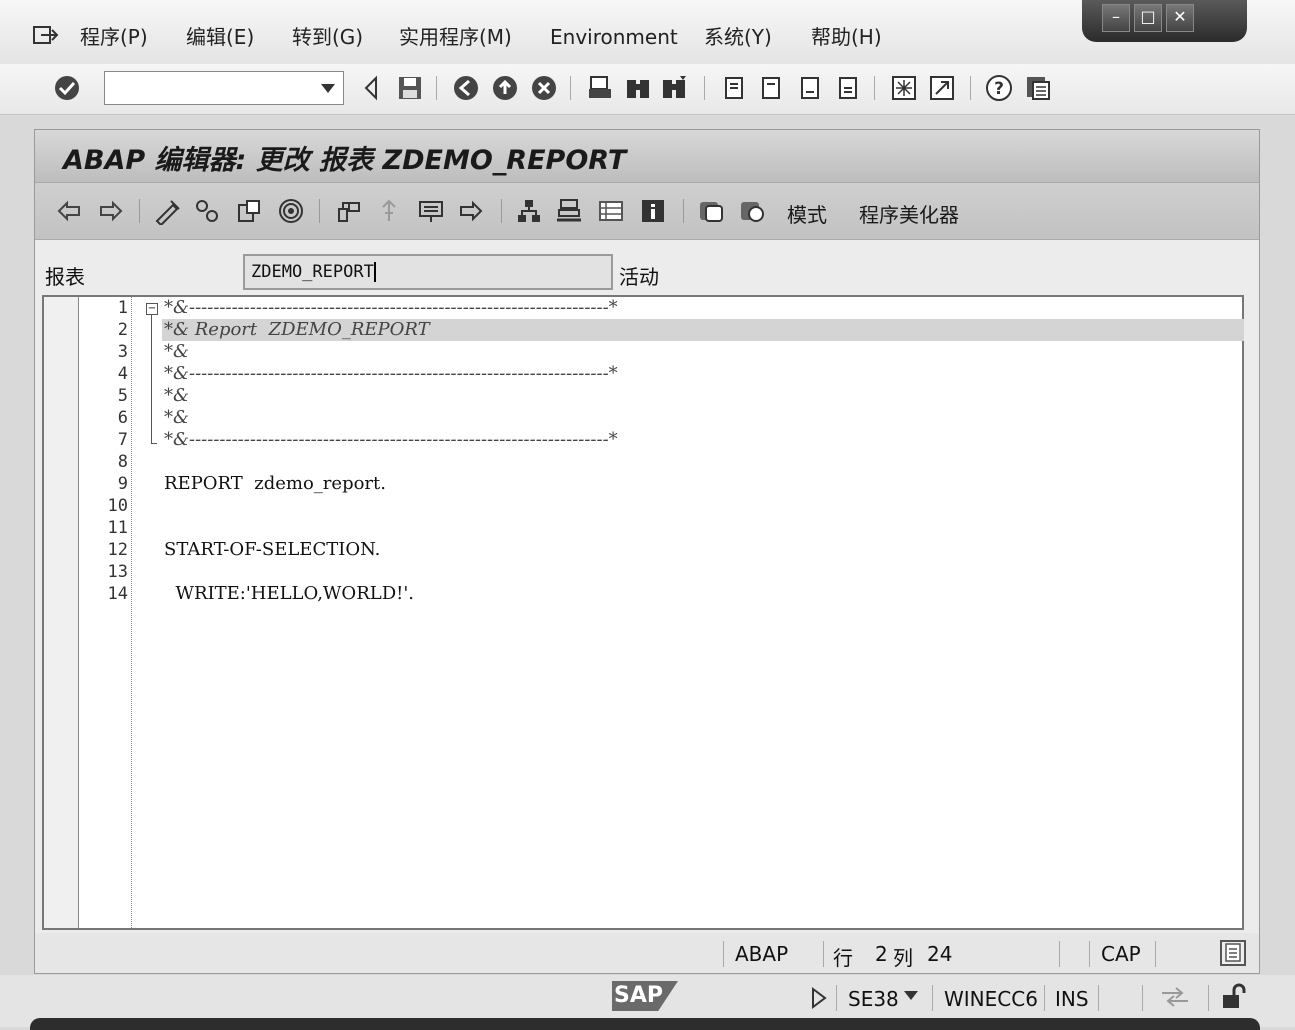  What do you see at coordinates (819, 998) in the screenshot?
I see `status-expand-icon` at bounding box center [819, 998].